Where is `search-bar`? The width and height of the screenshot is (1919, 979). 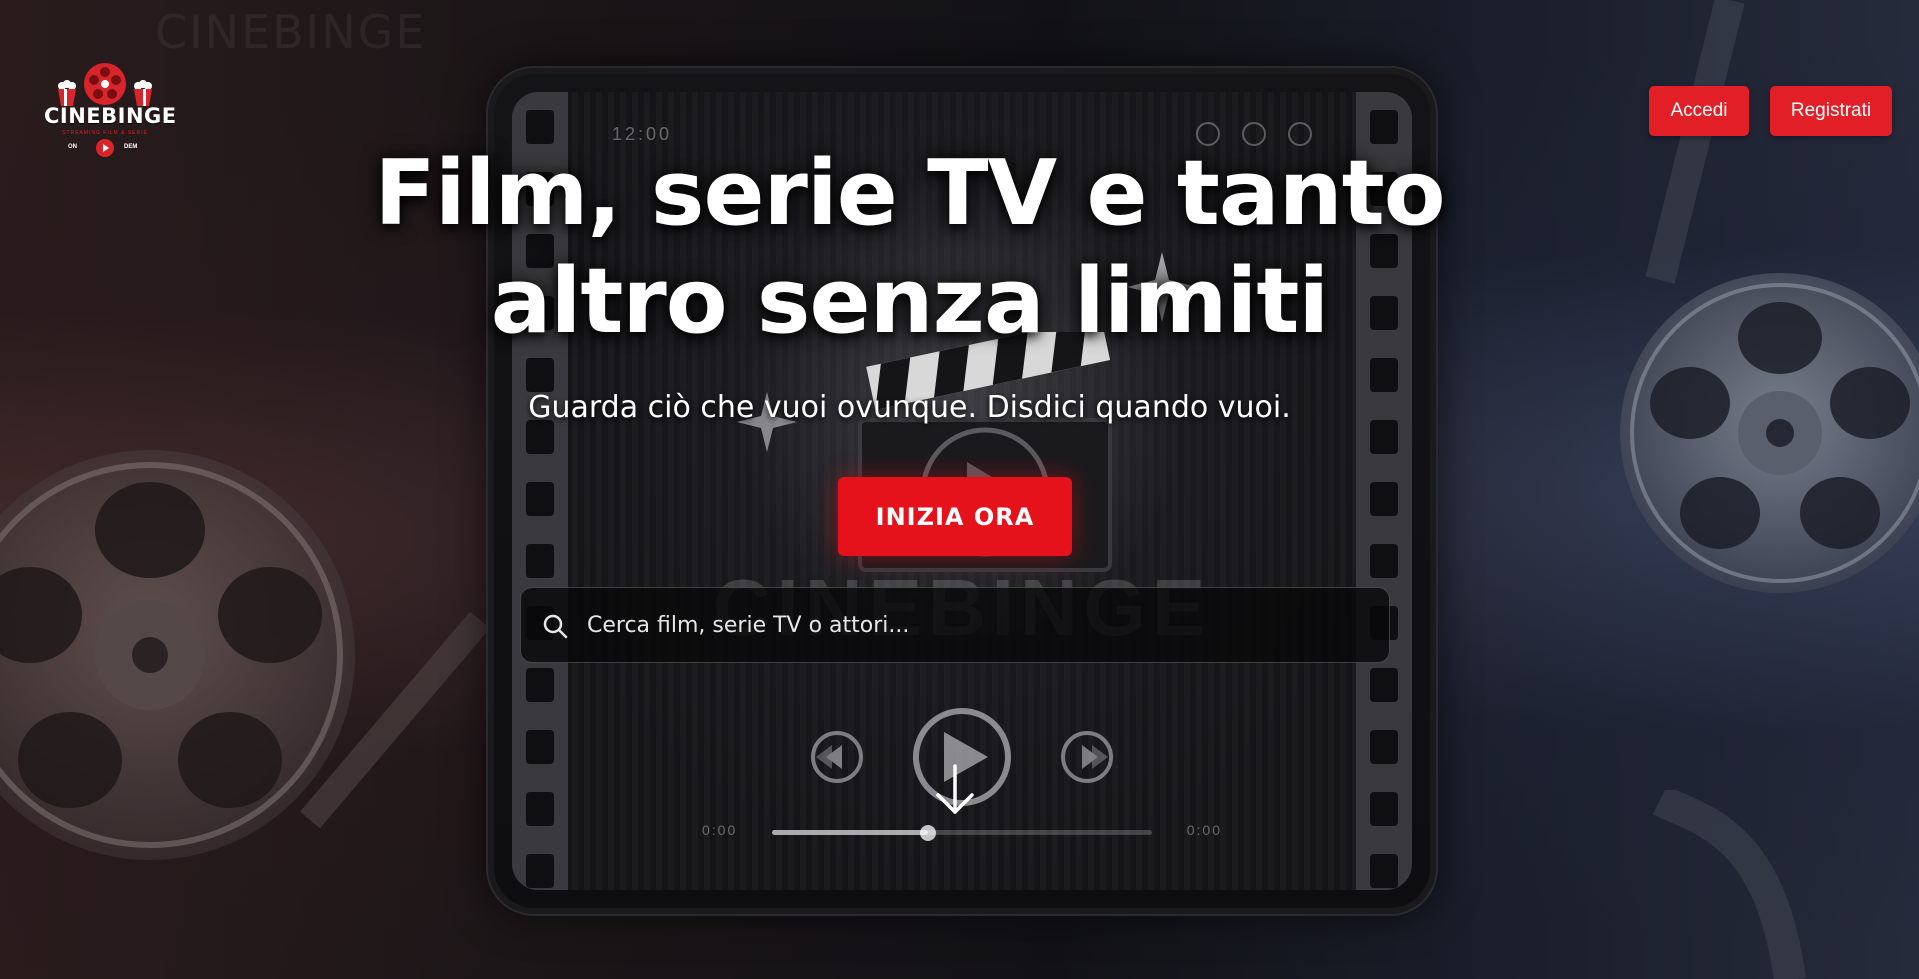
search-bar is located at coordinates (955, 625).